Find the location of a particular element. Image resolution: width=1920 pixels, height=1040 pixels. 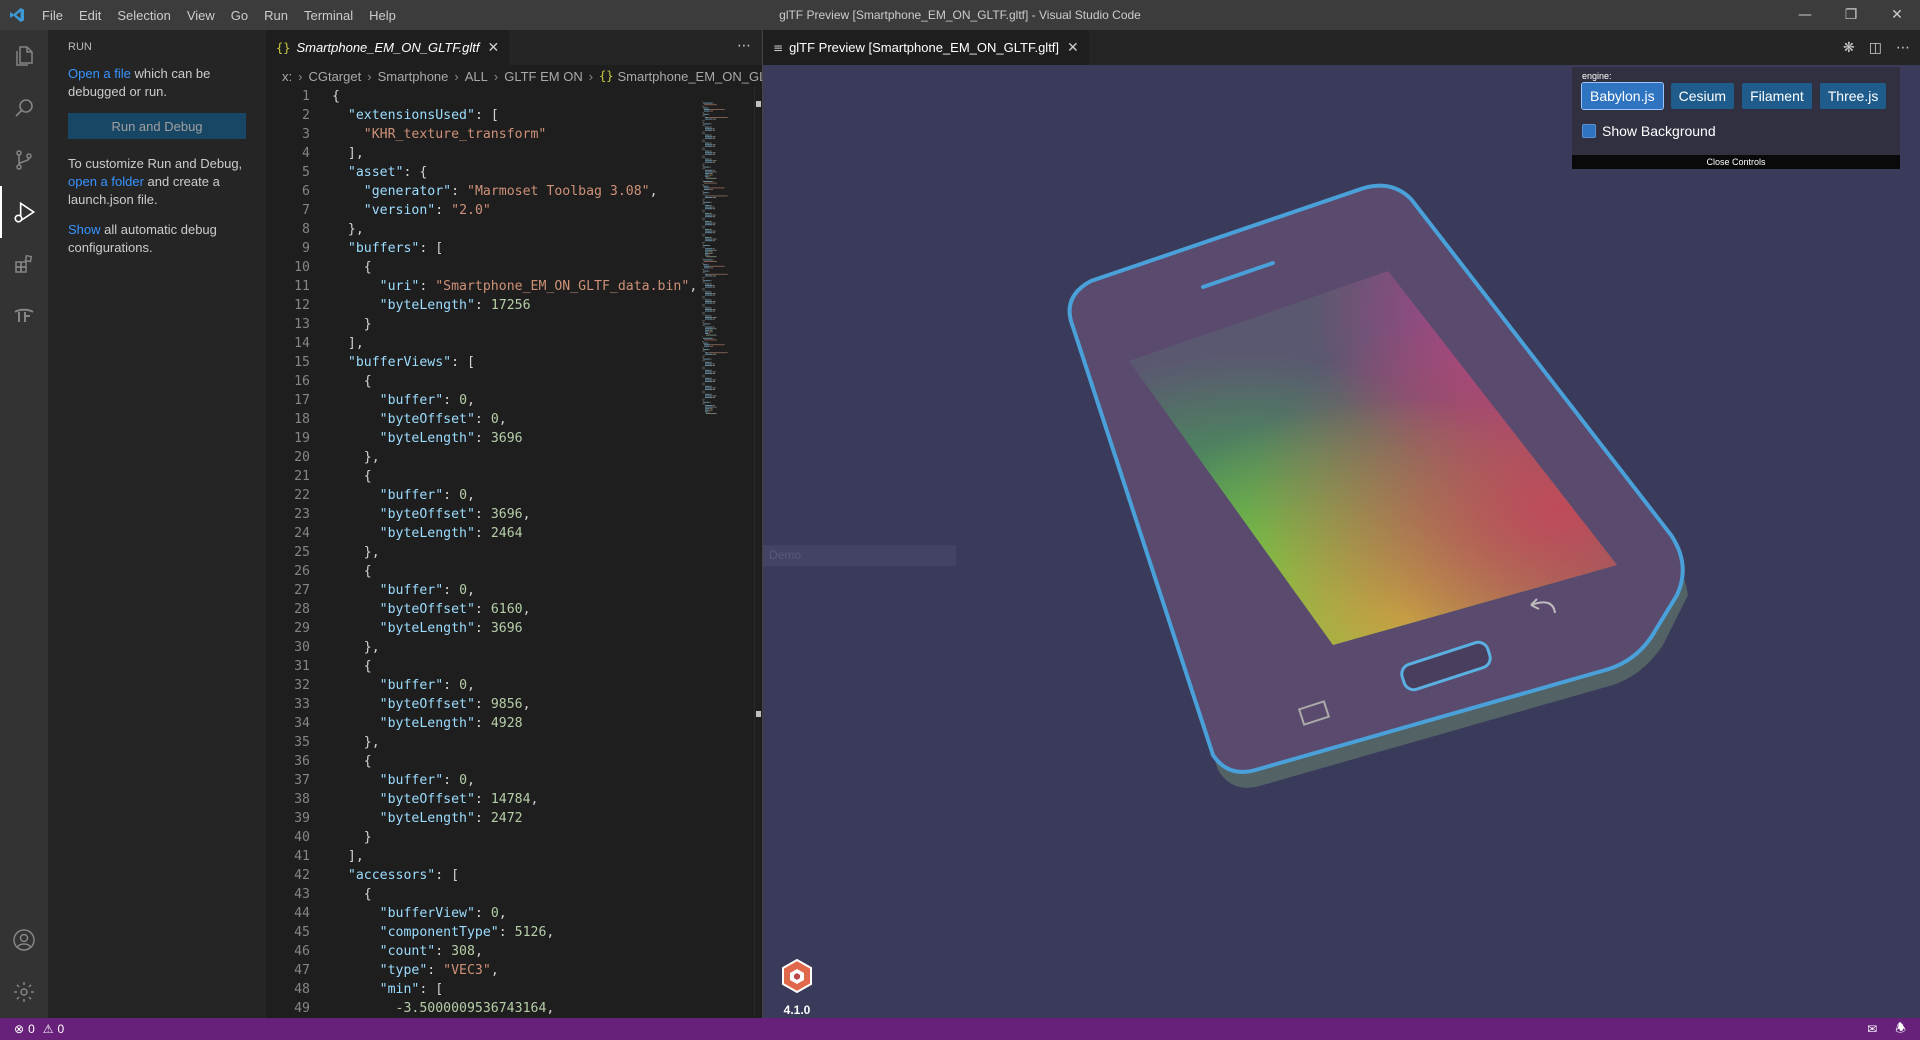

line-number: 7 is located at coordinates (306, 210).